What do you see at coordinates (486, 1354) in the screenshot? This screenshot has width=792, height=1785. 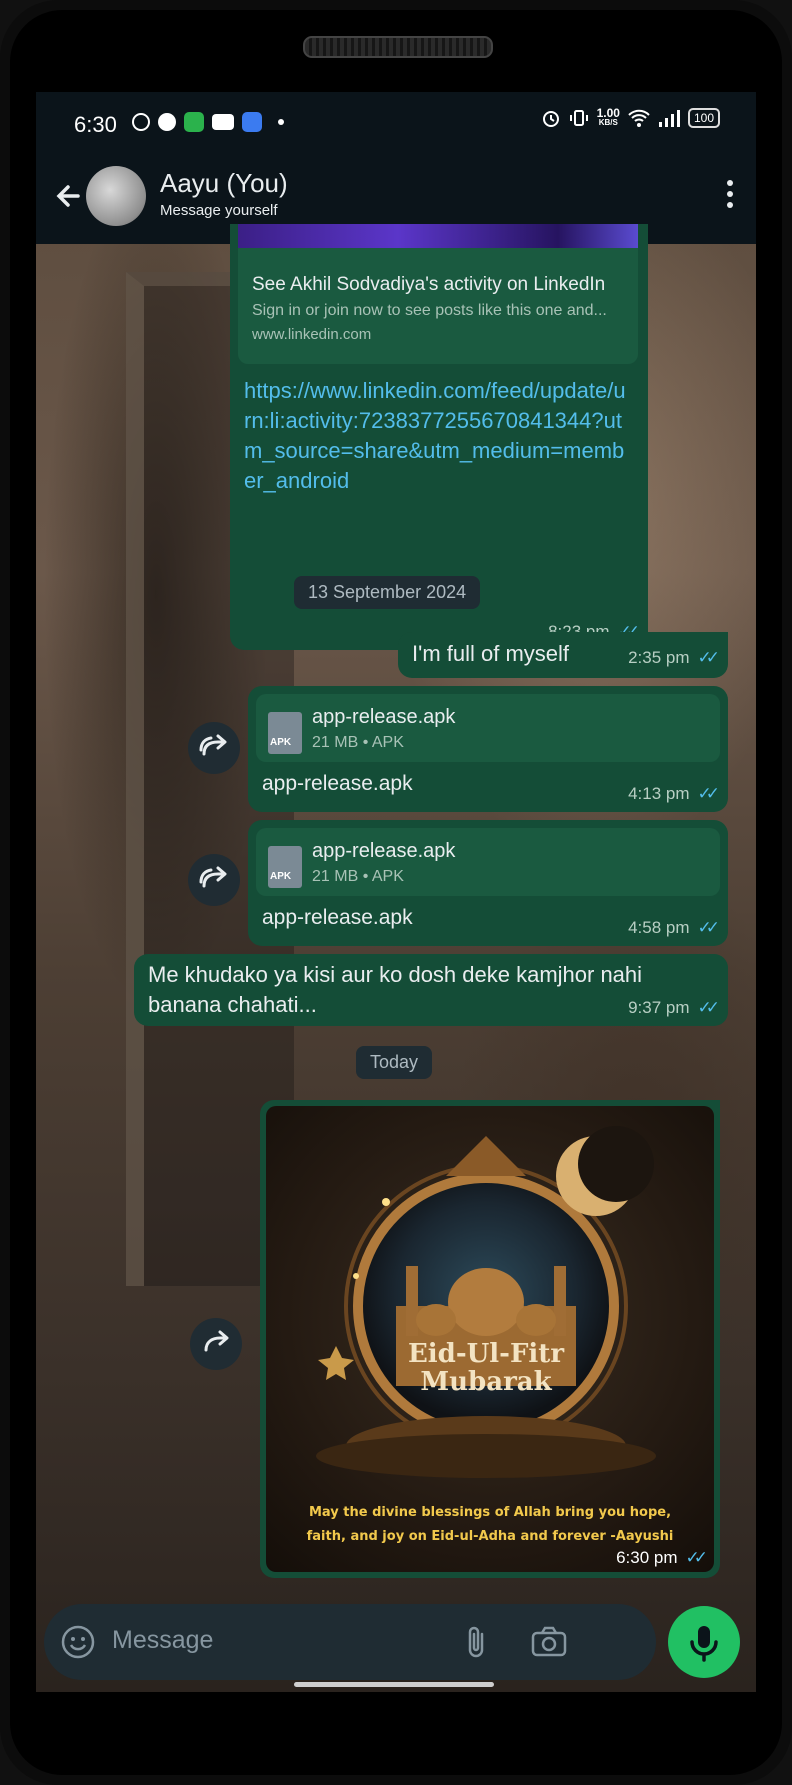 I see `greeting-title-1: Eid-Ul-Fitr` at bounding box center [486, 1354].